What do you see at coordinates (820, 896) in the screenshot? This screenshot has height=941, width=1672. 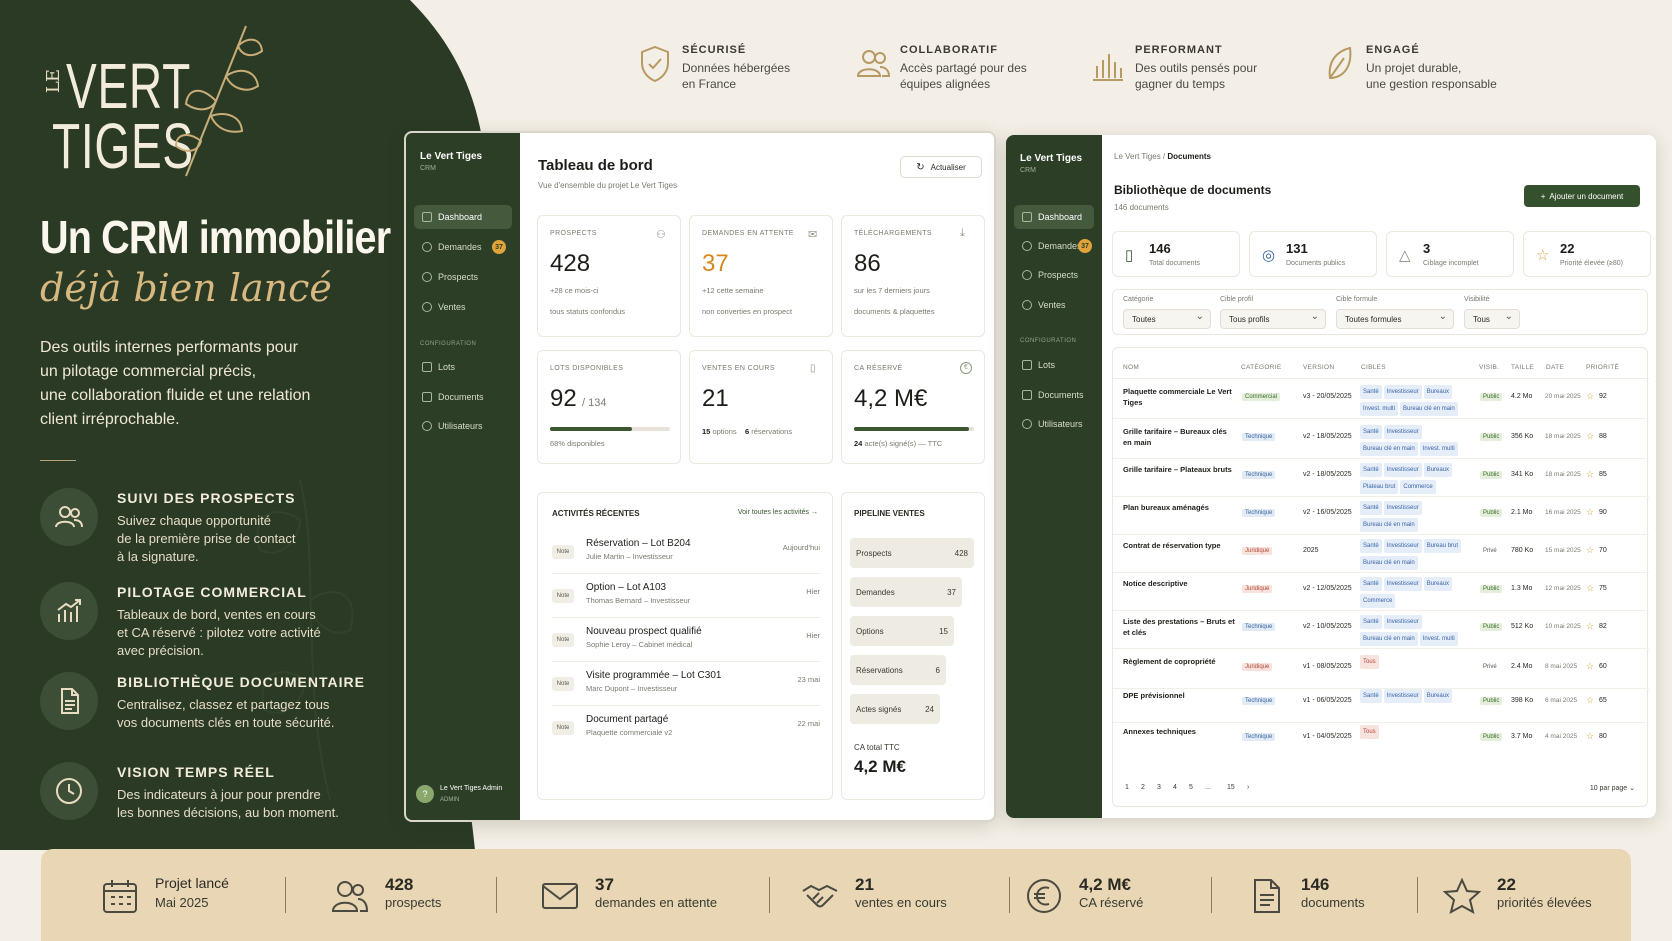 I see `handshake-icon` at bounding box center [820, 896].